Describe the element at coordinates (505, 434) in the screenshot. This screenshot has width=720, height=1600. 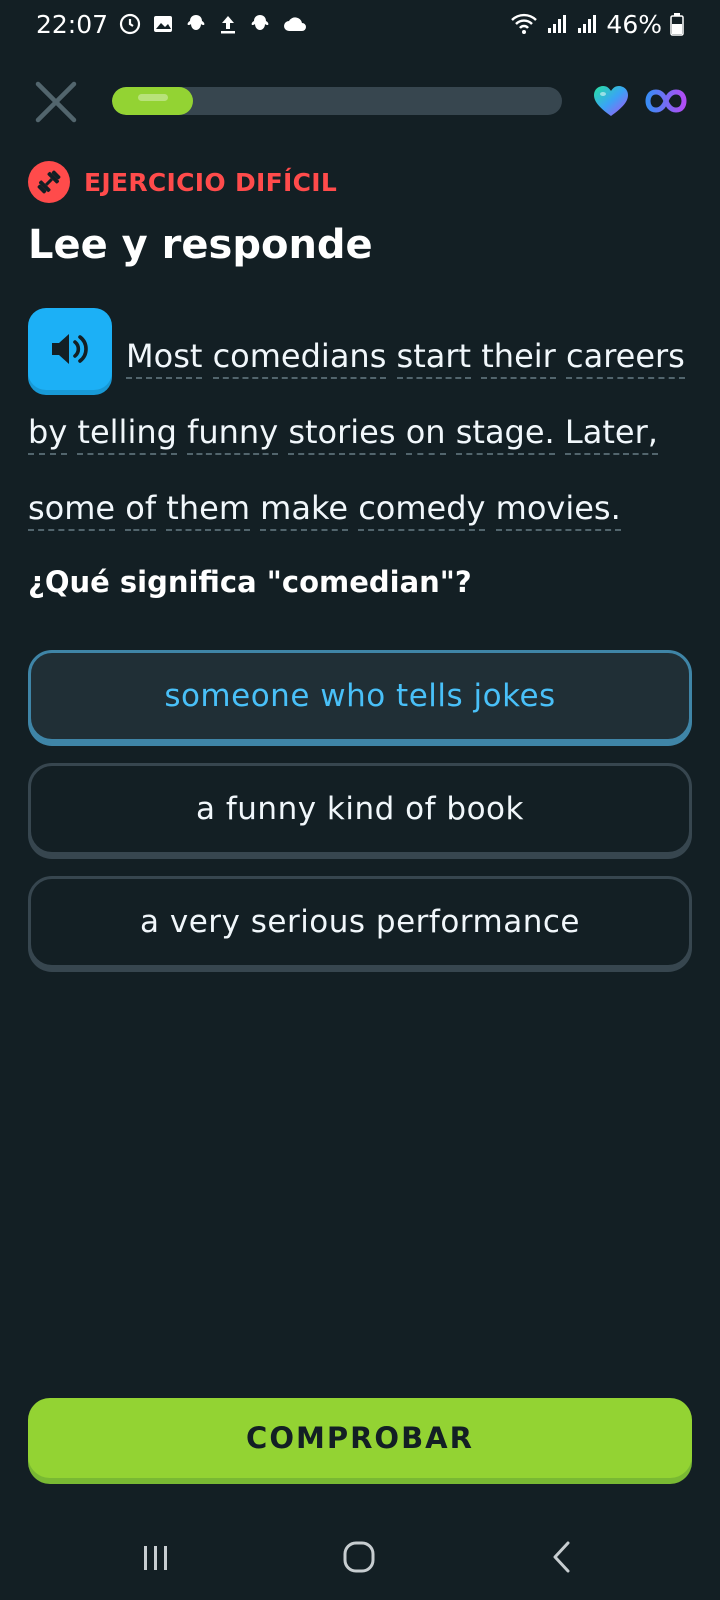
I see `passage-word: stage.` at that location.